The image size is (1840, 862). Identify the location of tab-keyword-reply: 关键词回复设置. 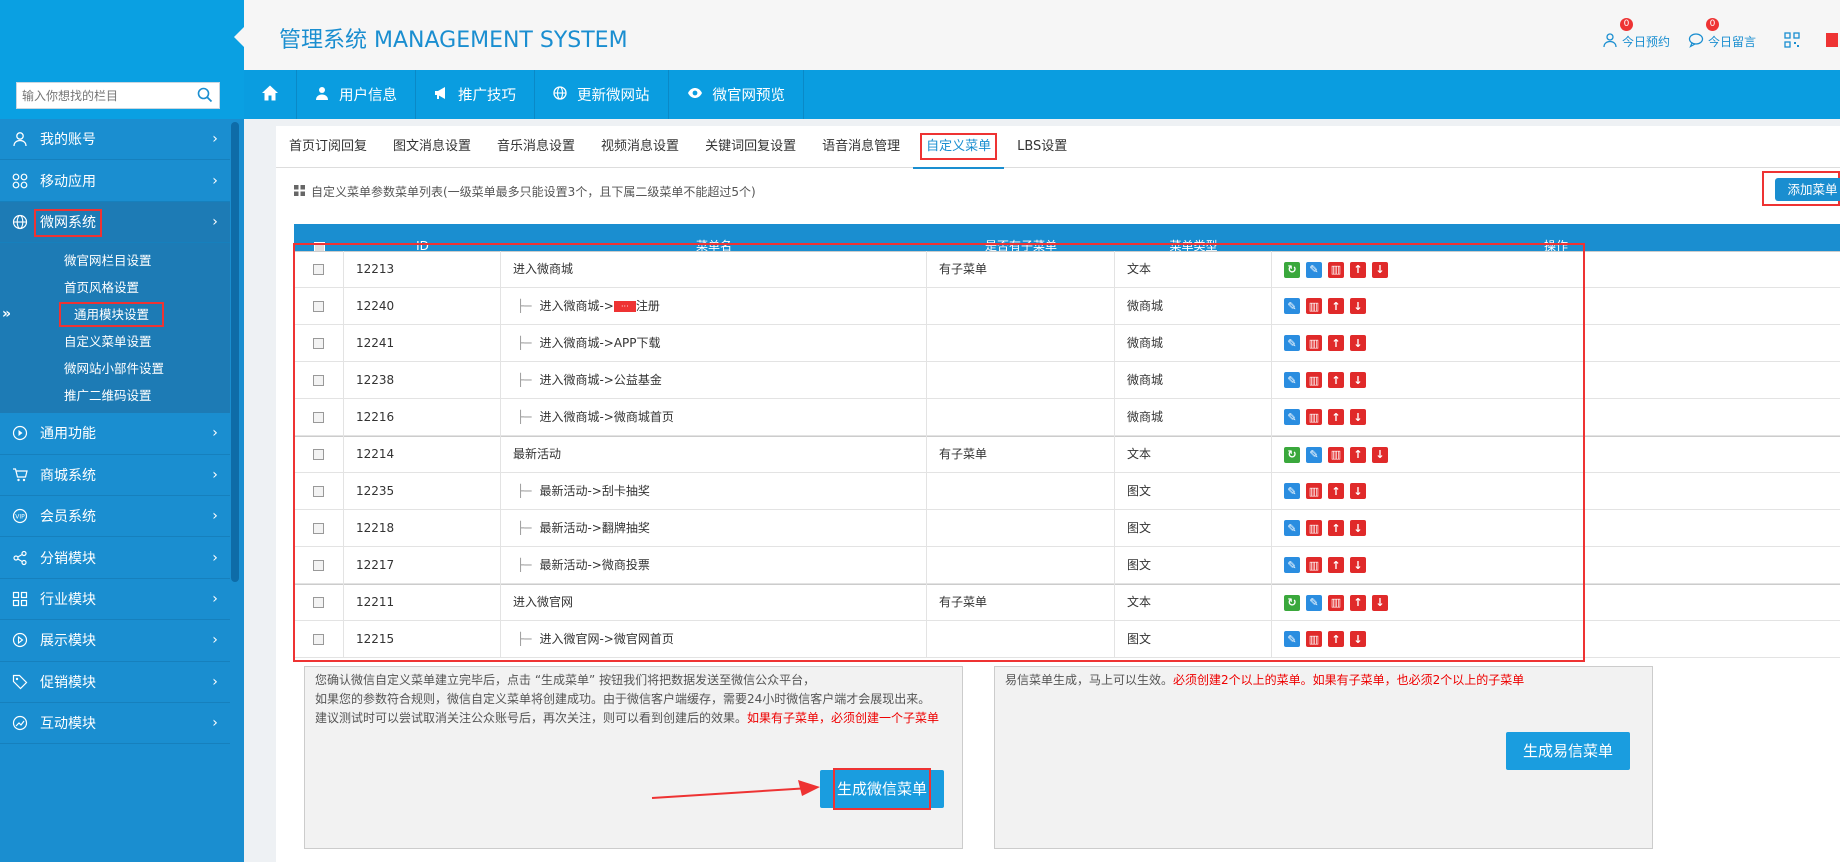
(750, 147).